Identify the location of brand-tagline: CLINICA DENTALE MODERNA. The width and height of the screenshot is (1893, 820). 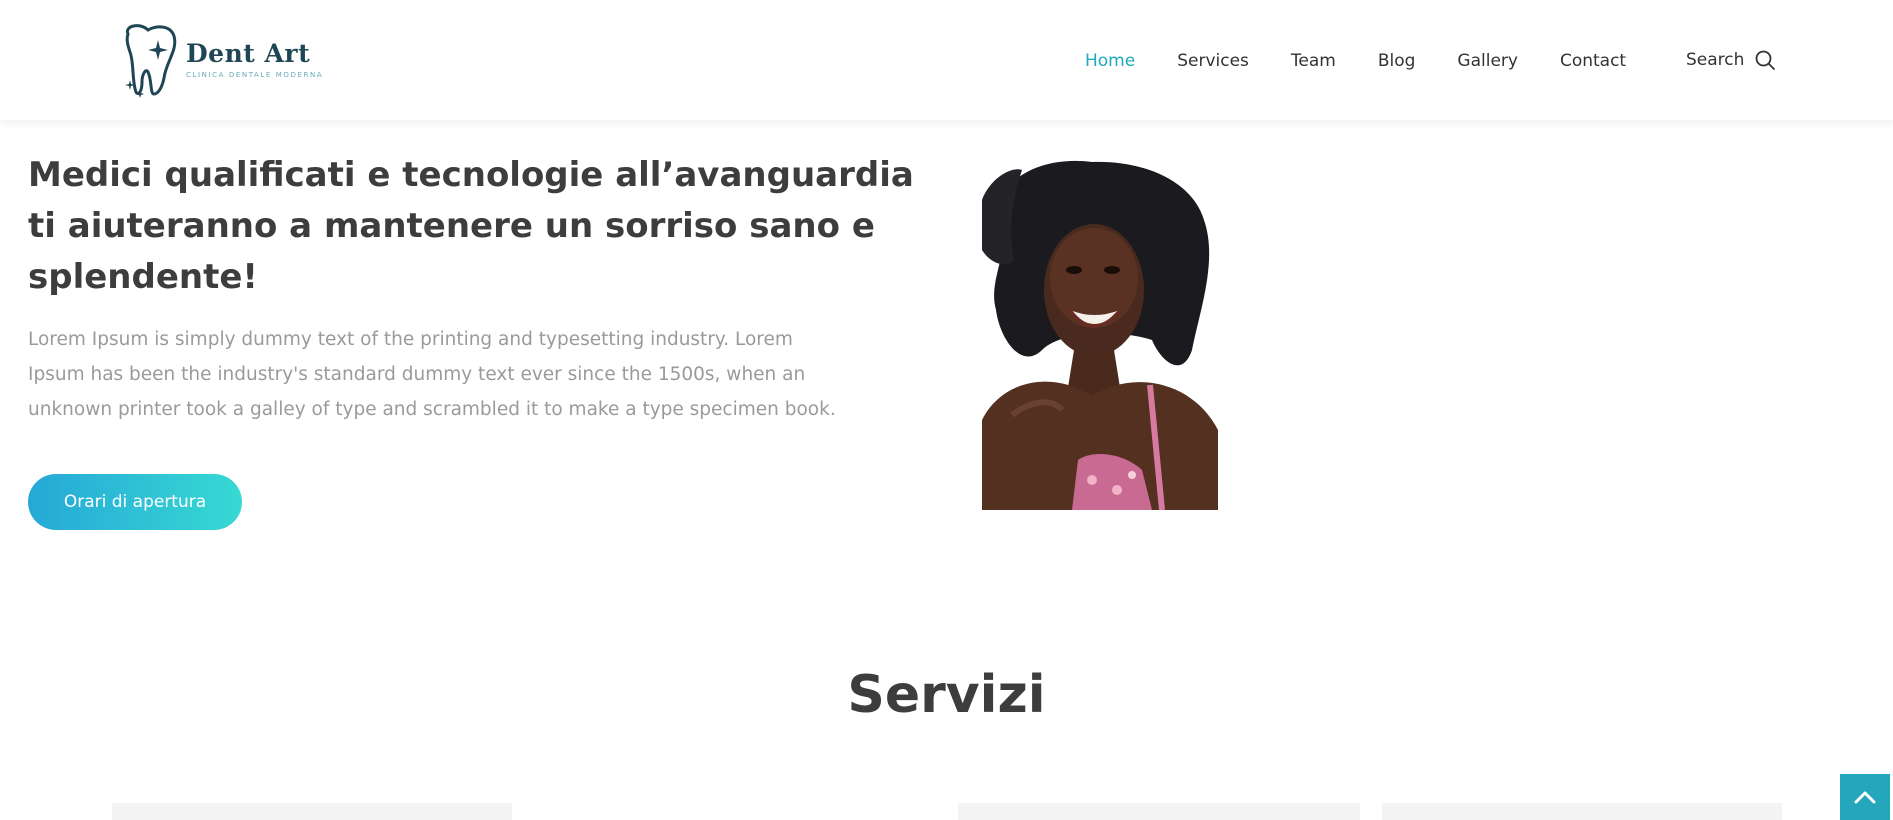
(255, 75).